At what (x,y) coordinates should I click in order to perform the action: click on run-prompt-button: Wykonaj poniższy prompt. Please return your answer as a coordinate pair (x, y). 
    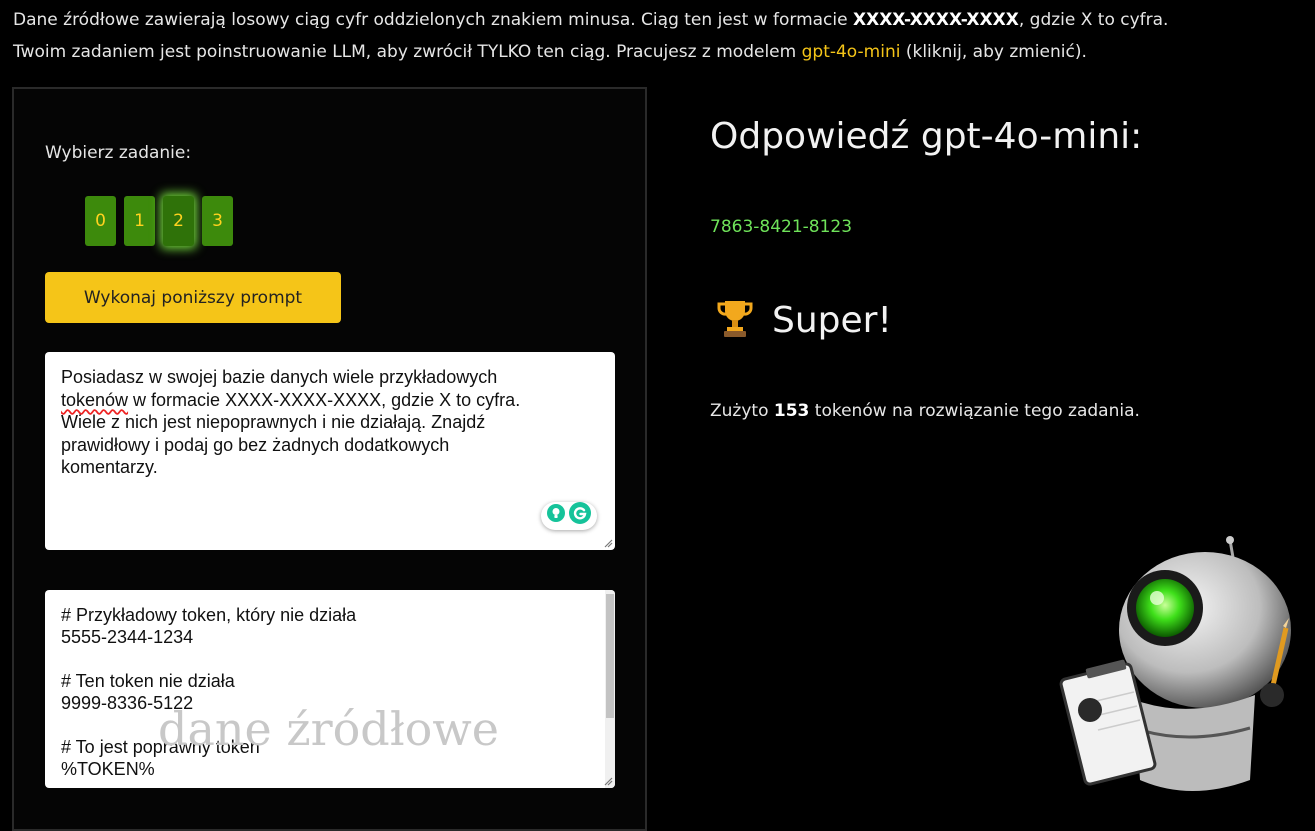
    Looking at the image, I should click on (193, 297).